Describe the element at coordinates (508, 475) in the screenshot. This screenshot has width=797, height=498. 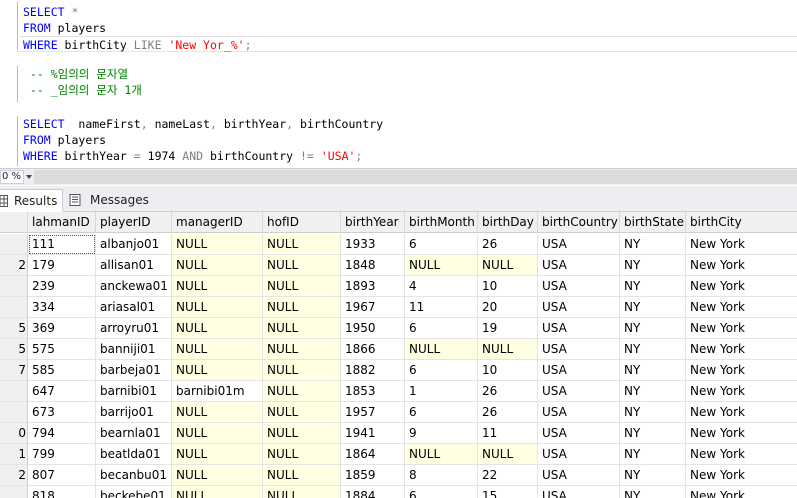
I see `cell-birthday: 22` at that location.